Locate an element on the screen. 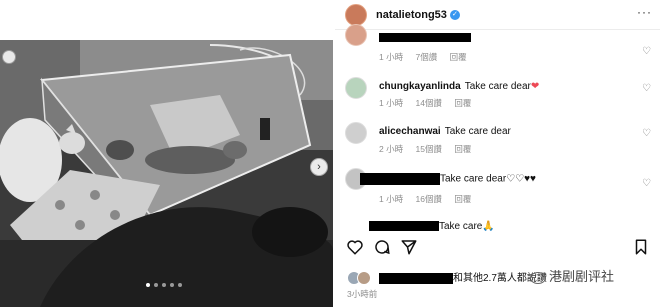 This screenshot has height=307, width=660. comment-item: 1 小時 7個讚 回覆 ♡ is located at coordinates (497, 45).